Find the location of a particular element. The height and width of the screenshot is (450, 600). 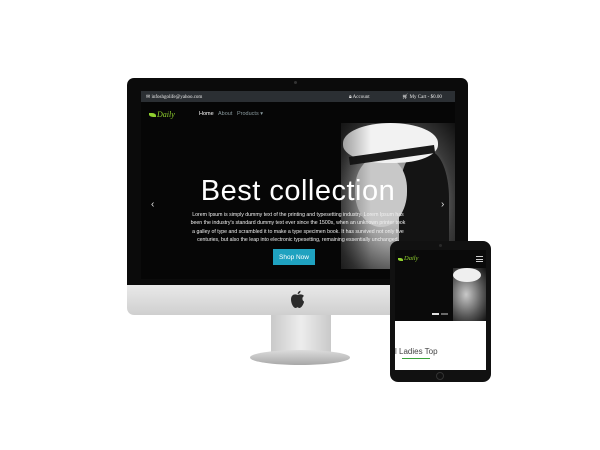

tablet-logo: Daily is located at coordinates (411, 260).